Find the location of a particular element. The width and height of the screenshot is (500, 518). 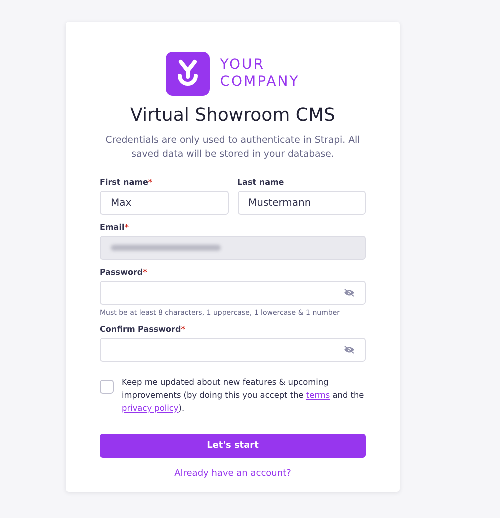

field-label: Password is located at coordinates (122, 272).